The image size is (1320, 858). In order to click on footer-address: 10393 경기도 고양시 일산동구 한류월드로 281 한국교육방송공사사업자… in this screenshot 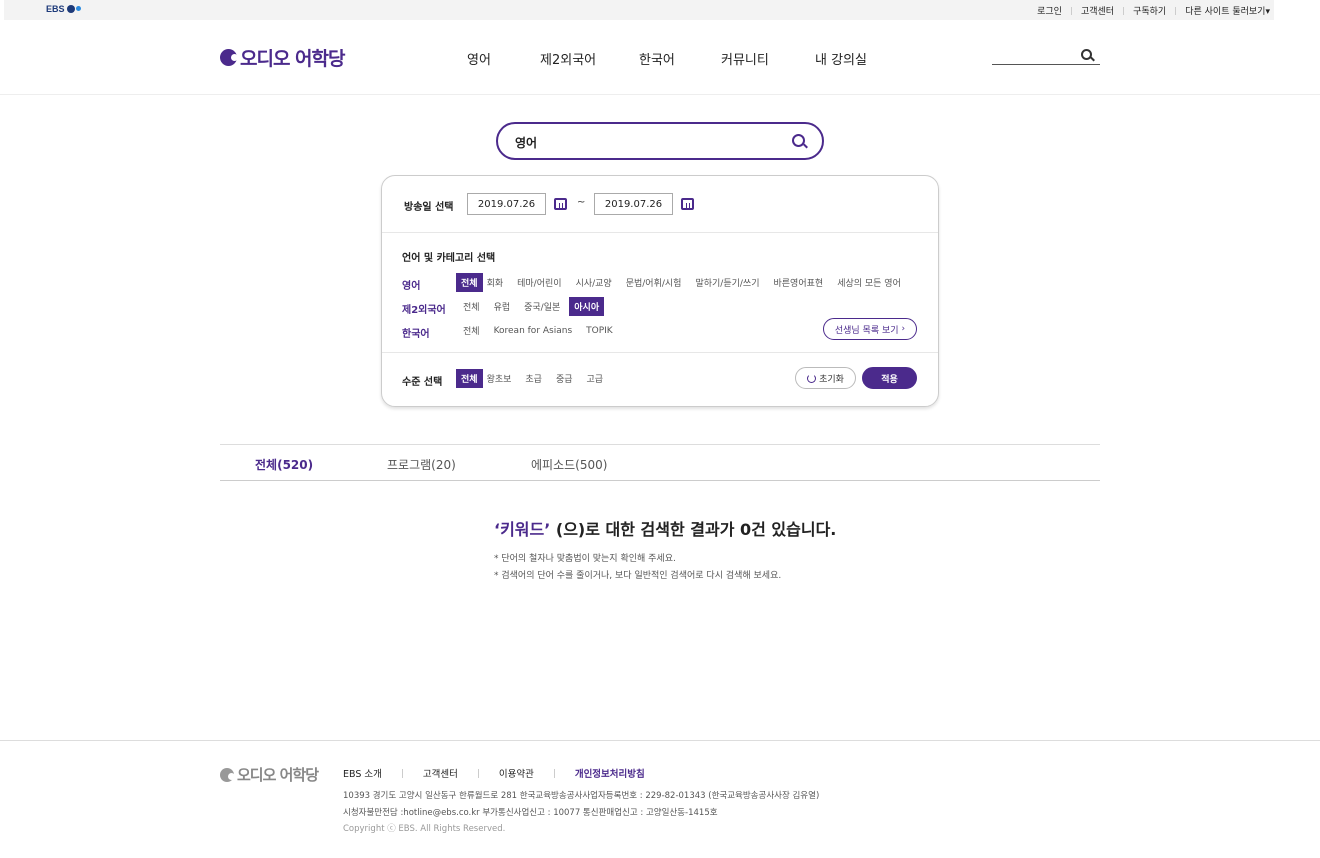, I will do `click(581, 796)`.